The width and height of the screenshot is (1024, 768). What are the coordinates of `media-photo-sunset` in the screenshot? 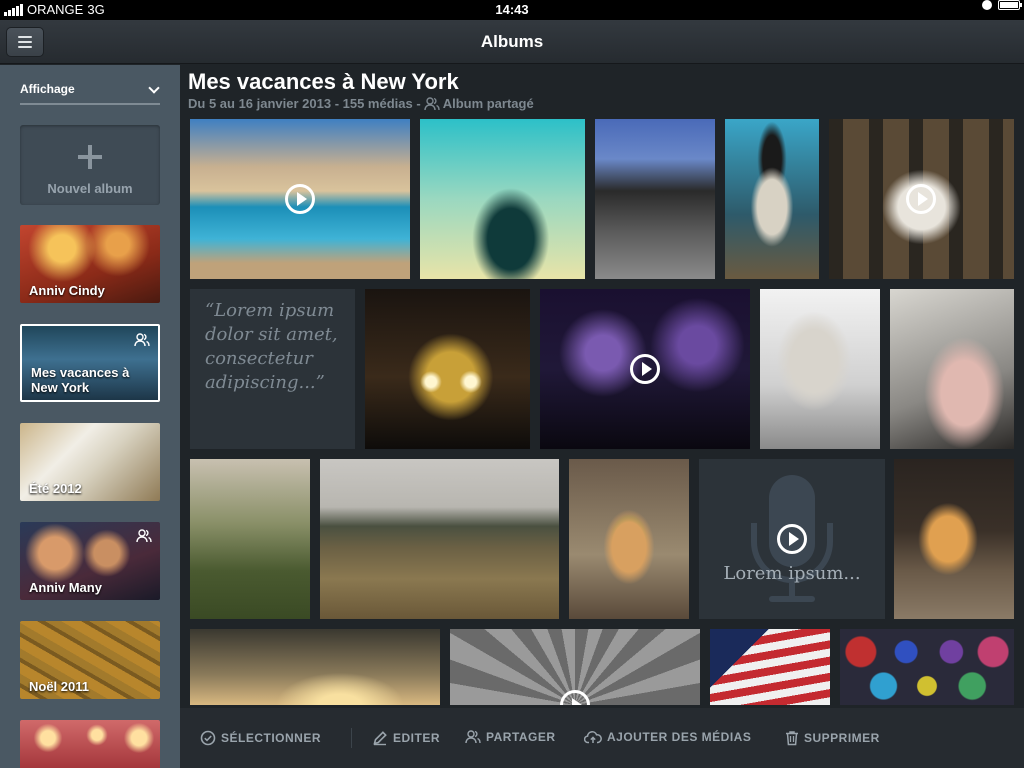 It's located at (315, 667).